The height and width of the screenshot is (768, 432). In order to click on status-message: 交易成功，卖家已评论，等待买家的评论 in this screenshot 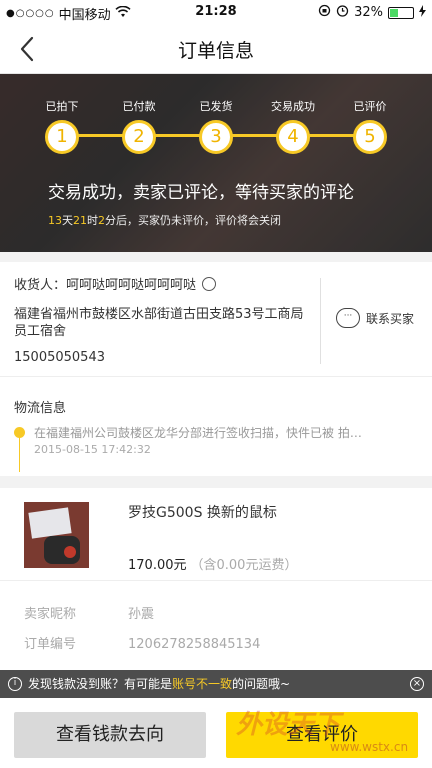, I will do `click(201, 193)`.